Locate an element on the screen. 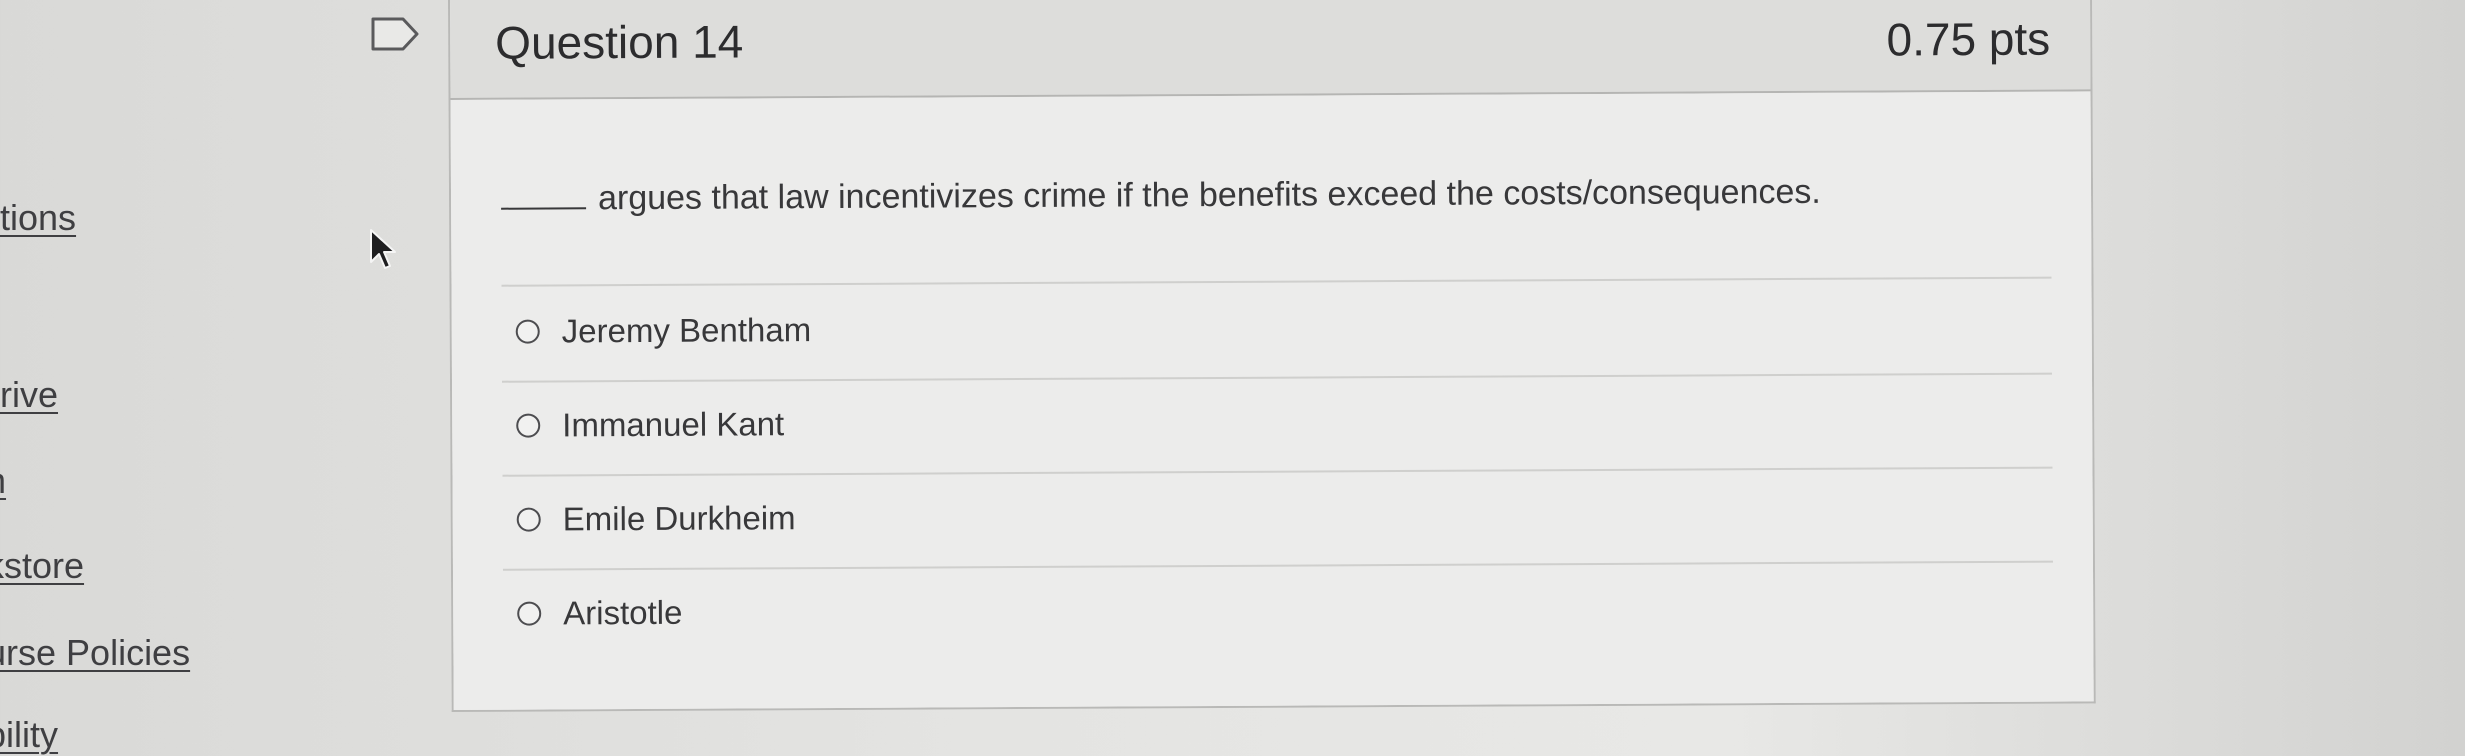 This screenshot has height=756, width=2465. answer-option-emile-durkheim: Emile Durkheim is located at coordinates (656, 518).